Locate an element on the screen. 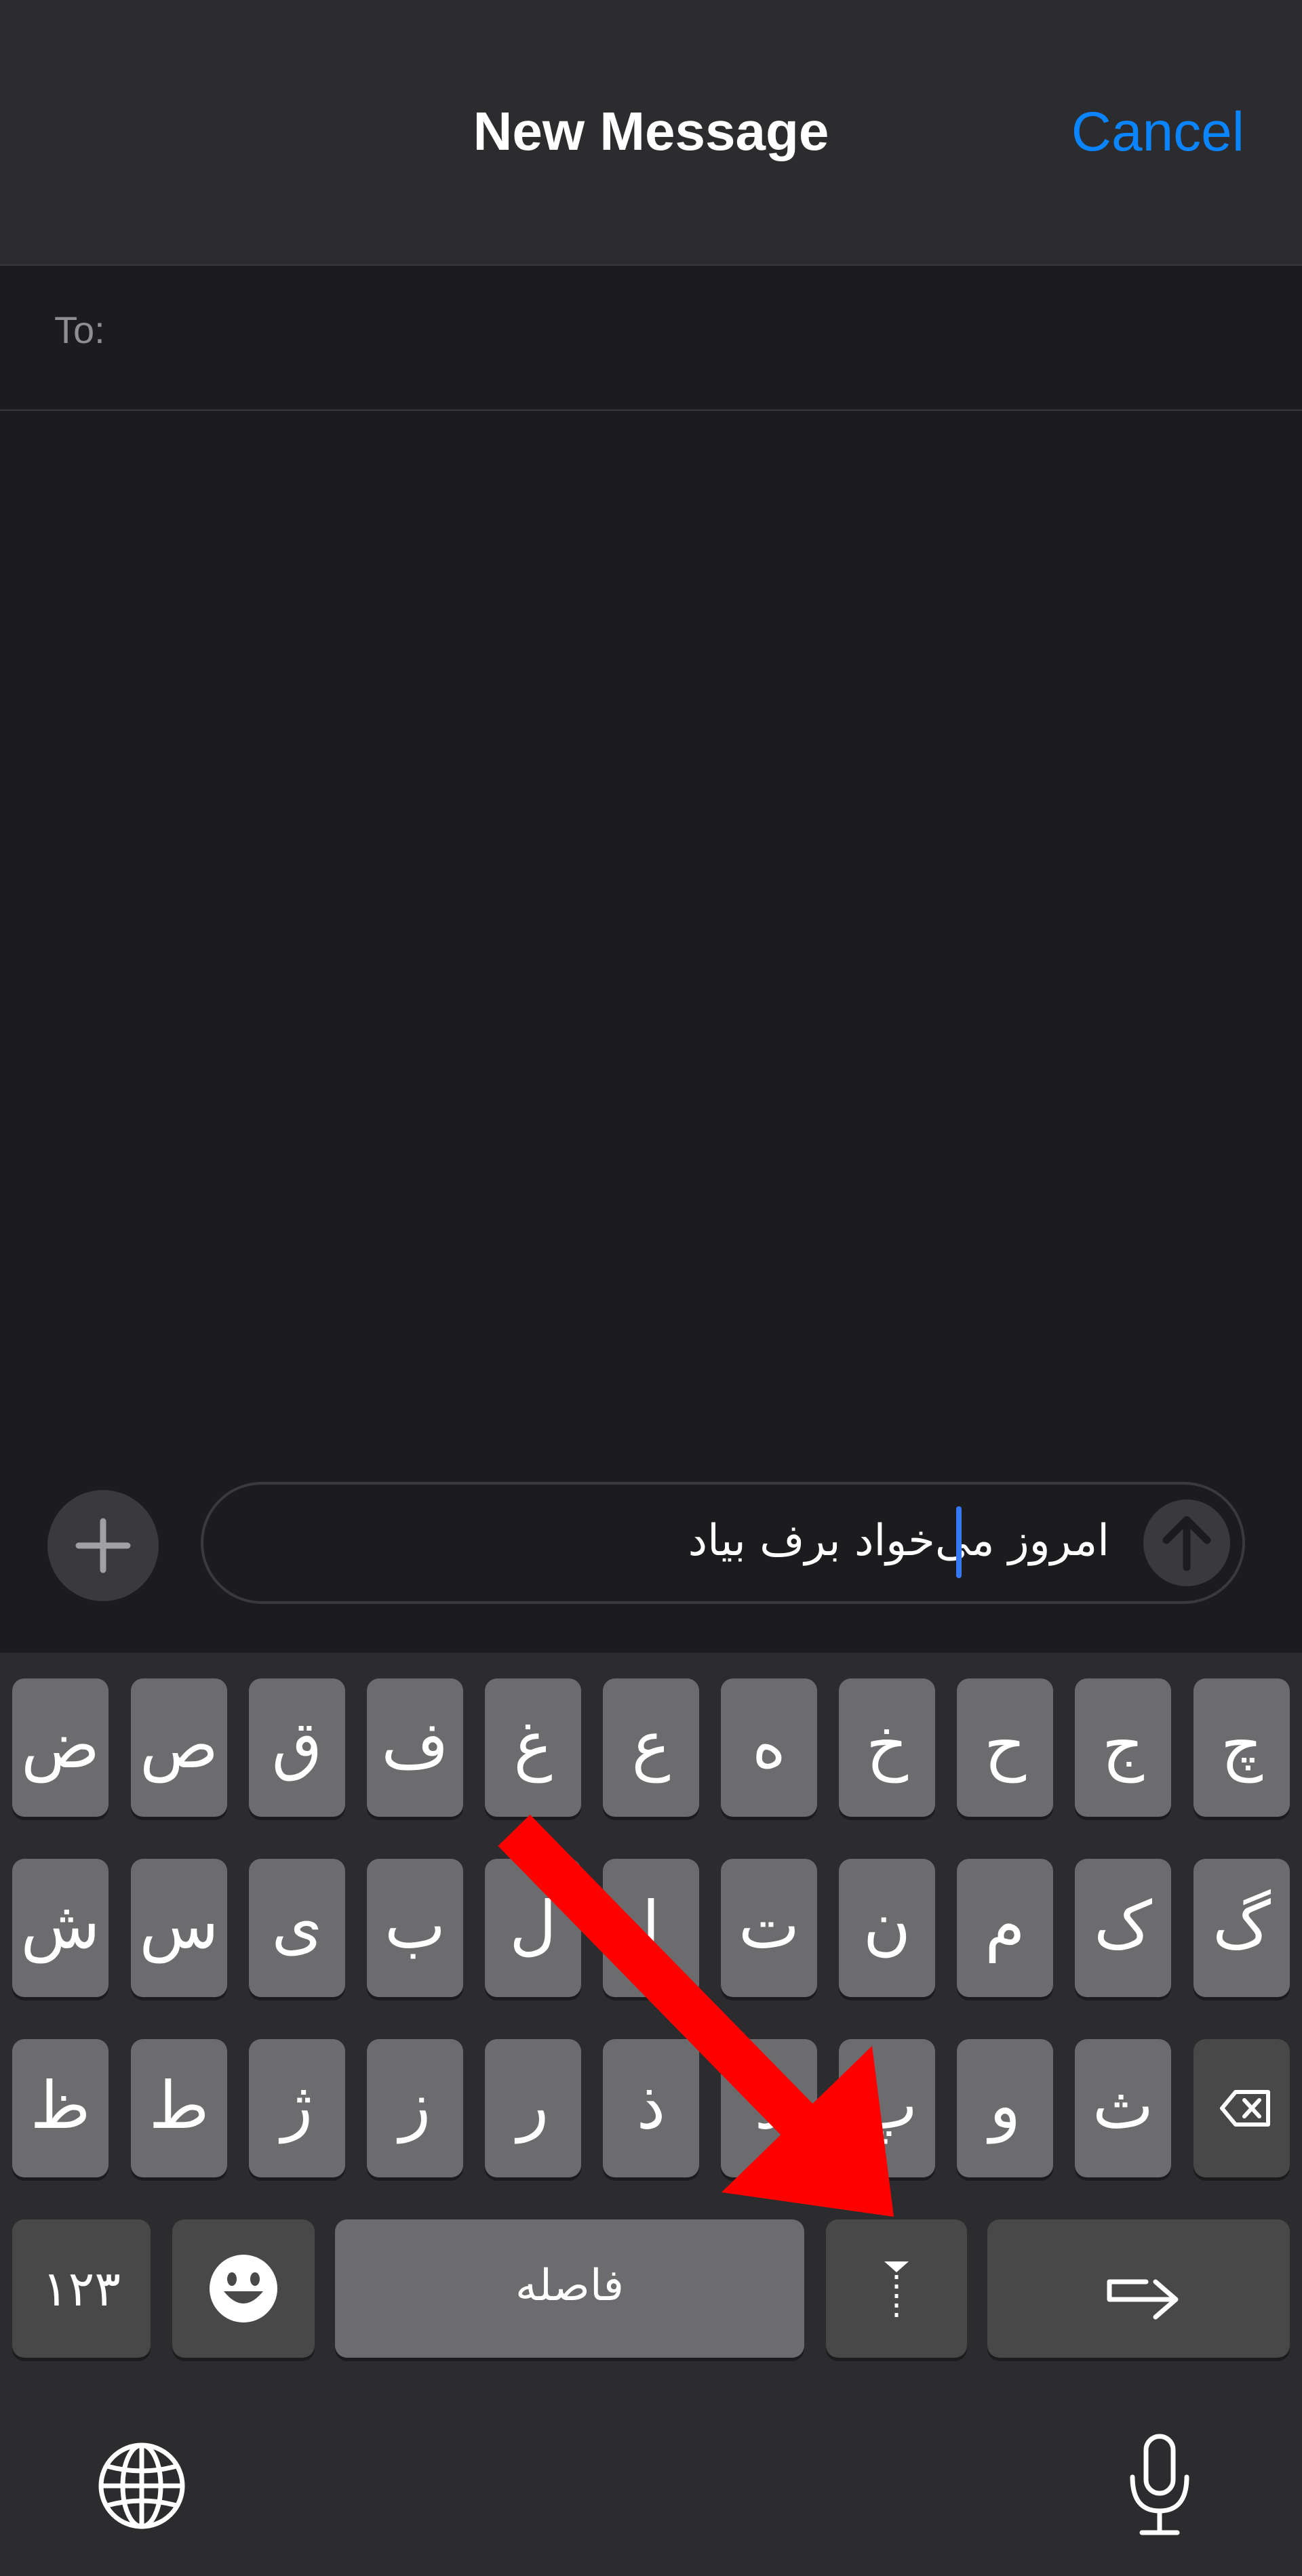 This screenshot has height=2576, width=1302. key-zhe: ژ is located at coordinates (297, 2108).